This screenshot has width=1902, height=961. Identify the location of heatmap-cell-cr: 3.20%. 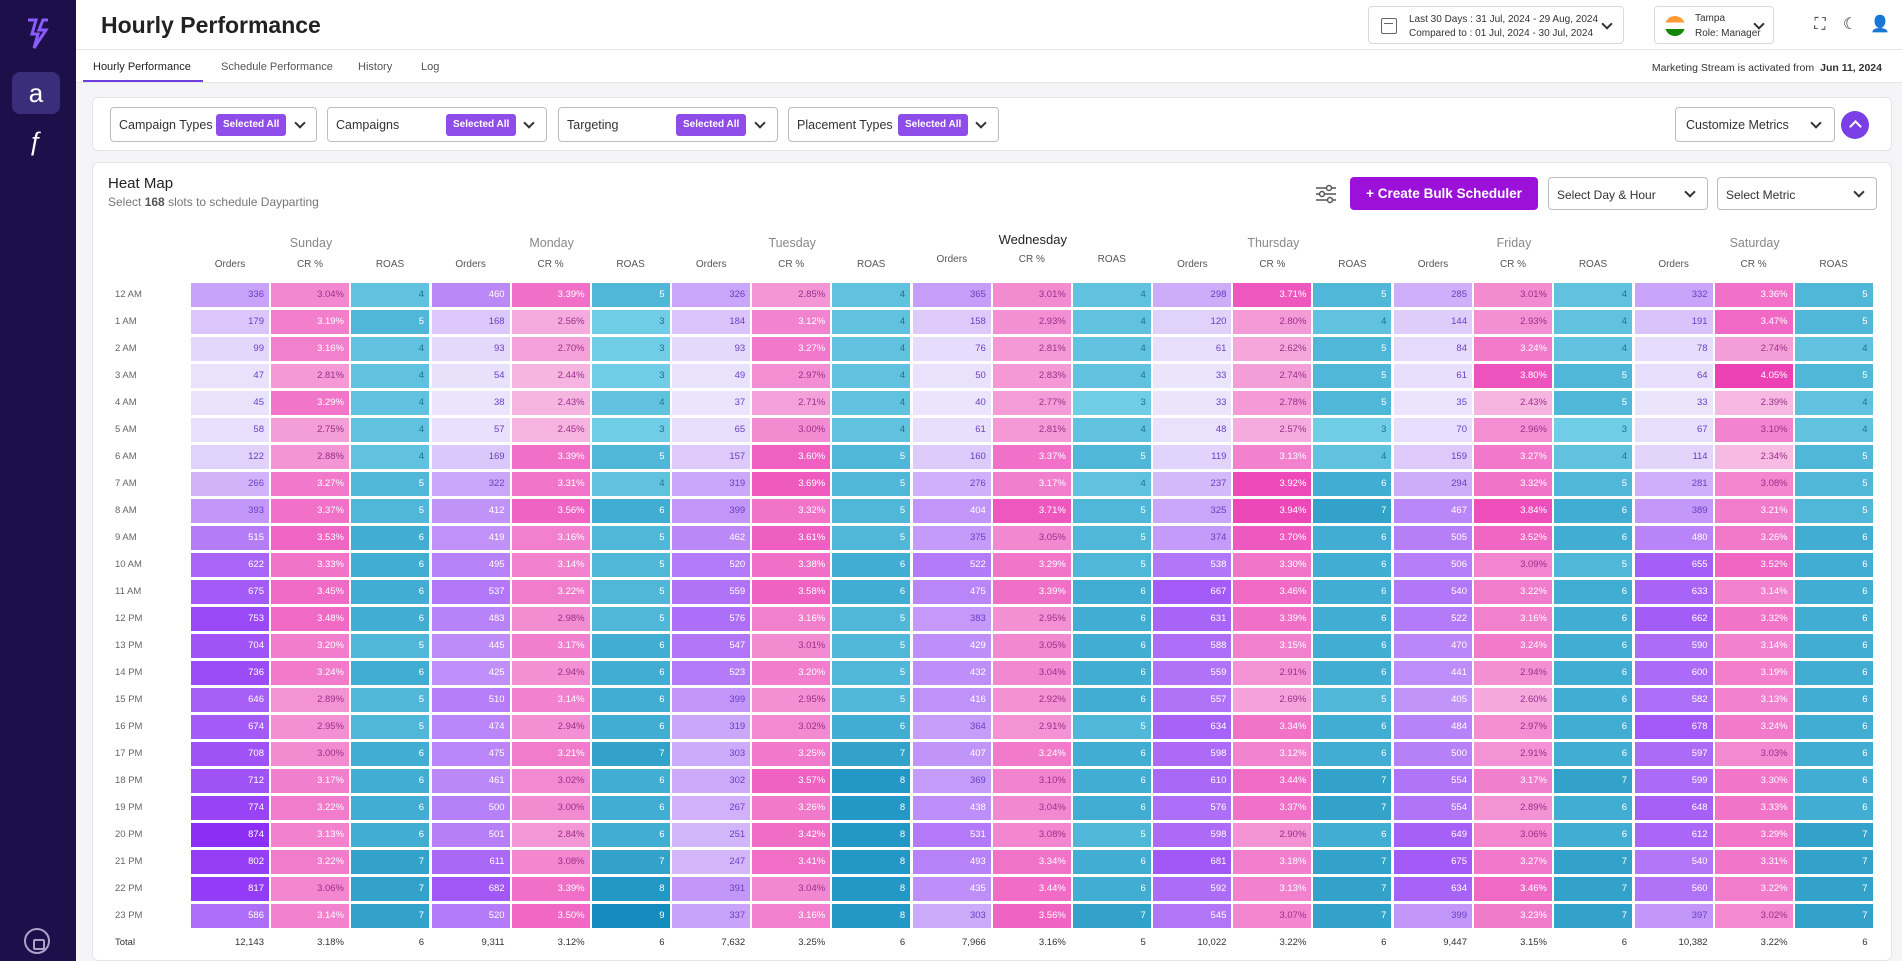
(791, 673).